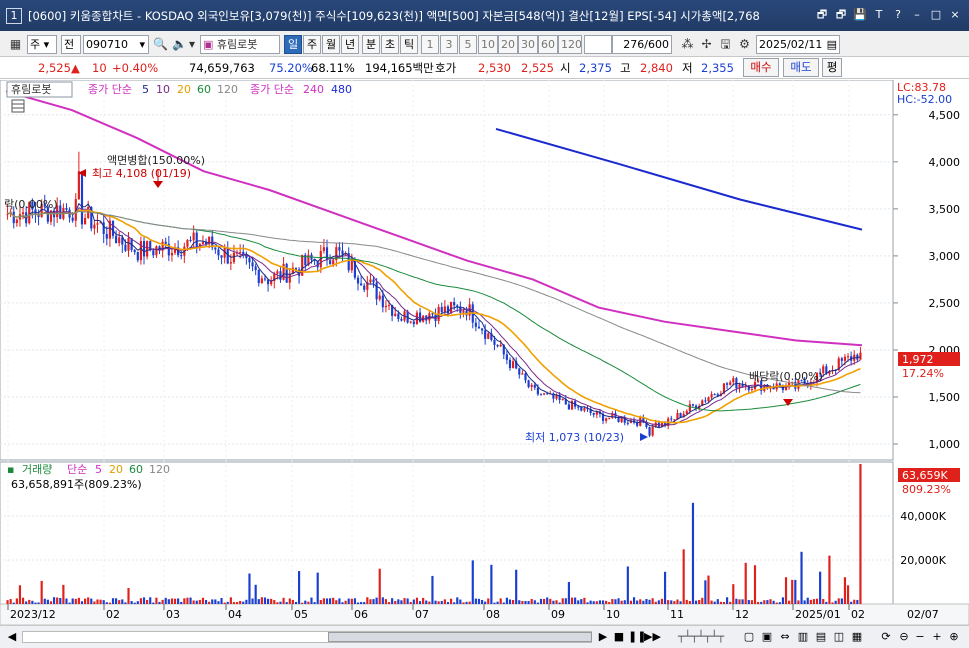 The width and height of the screenshot is (969, 648). I want to click on date-input: 2025/02/11 ▤, so click(798, 44).